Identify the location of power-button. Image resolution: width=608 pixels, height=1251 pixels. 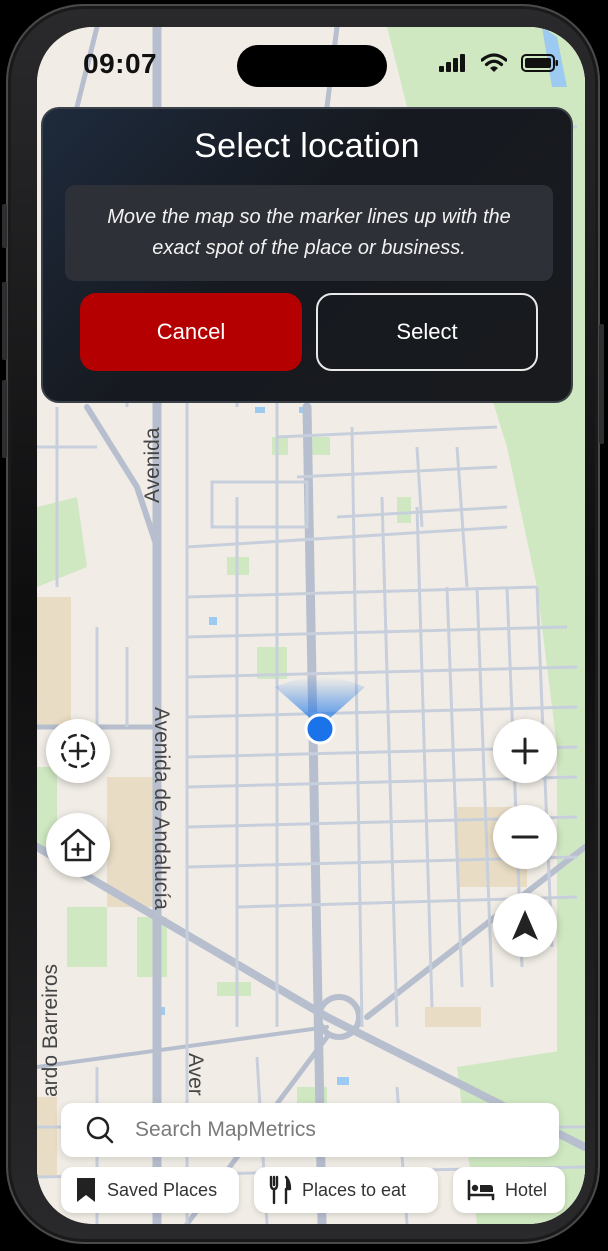
(601, 384).